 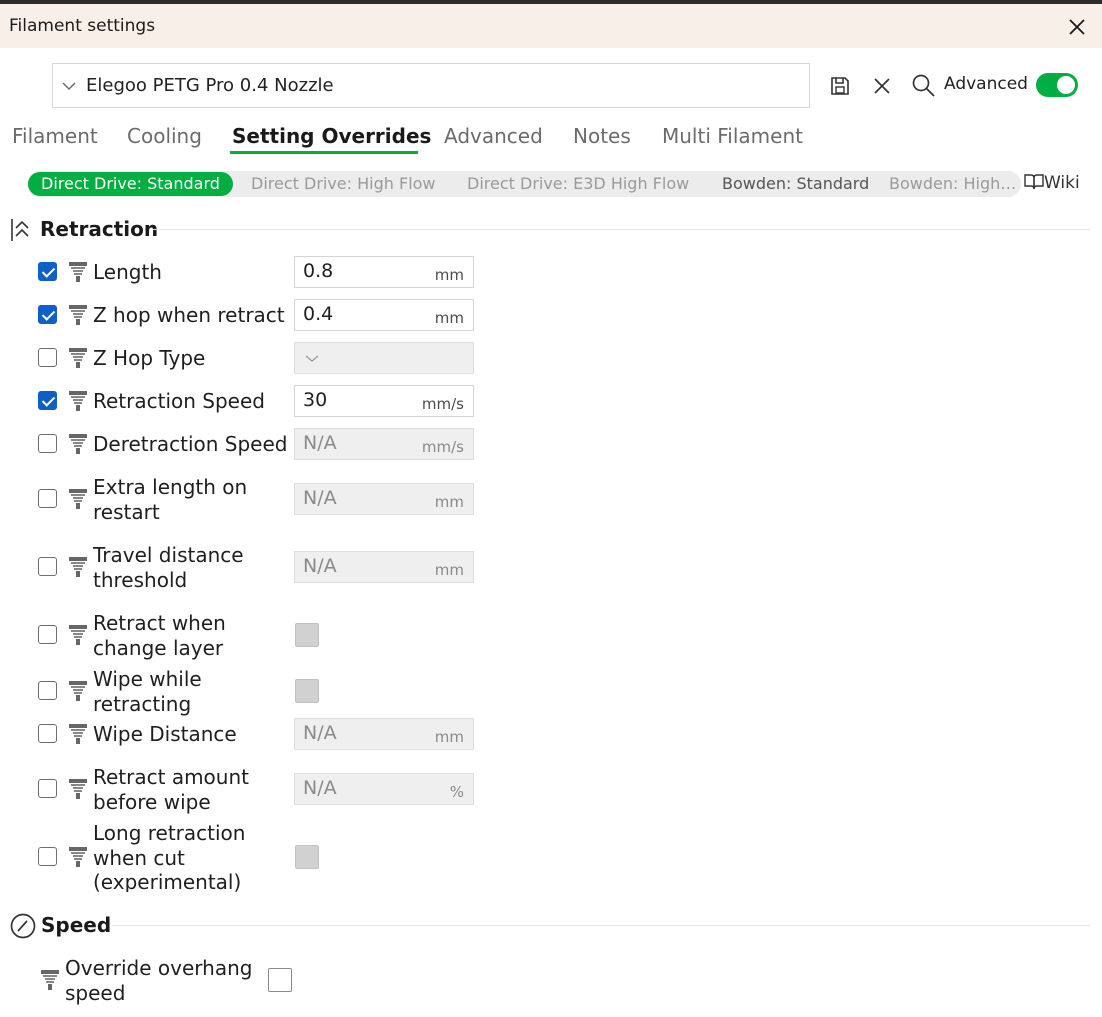 I want to click on override-checkbox-retract-change-layer, so click(x=47, y=634).